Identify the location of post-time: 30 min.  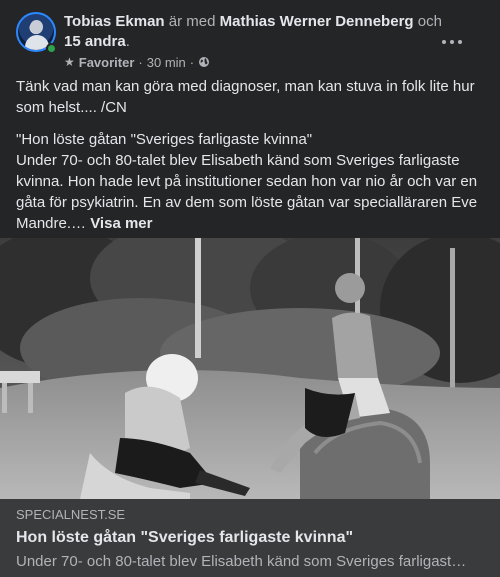
(166, 62).